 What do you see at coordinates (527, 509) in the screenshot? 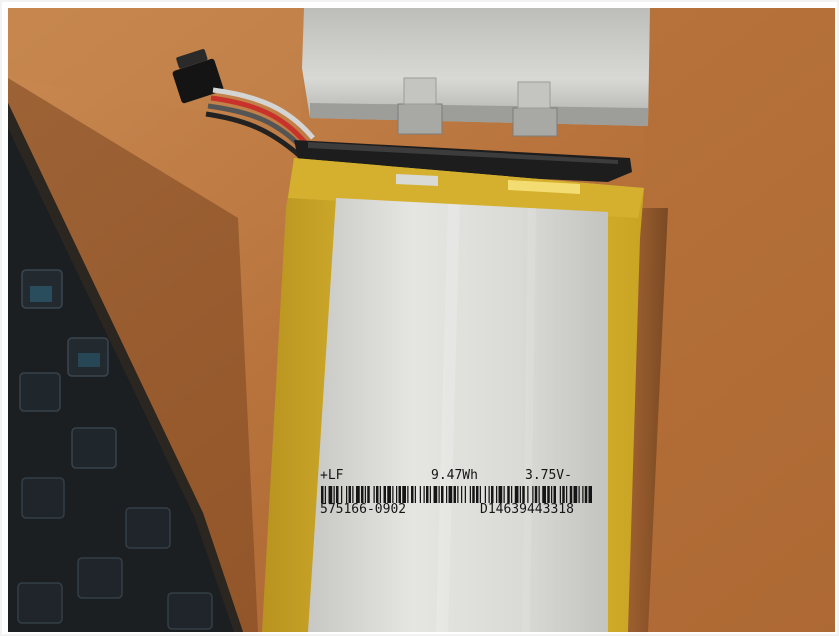
I see `label-serial-number: D14639443318` at bounding box center [527, 509].